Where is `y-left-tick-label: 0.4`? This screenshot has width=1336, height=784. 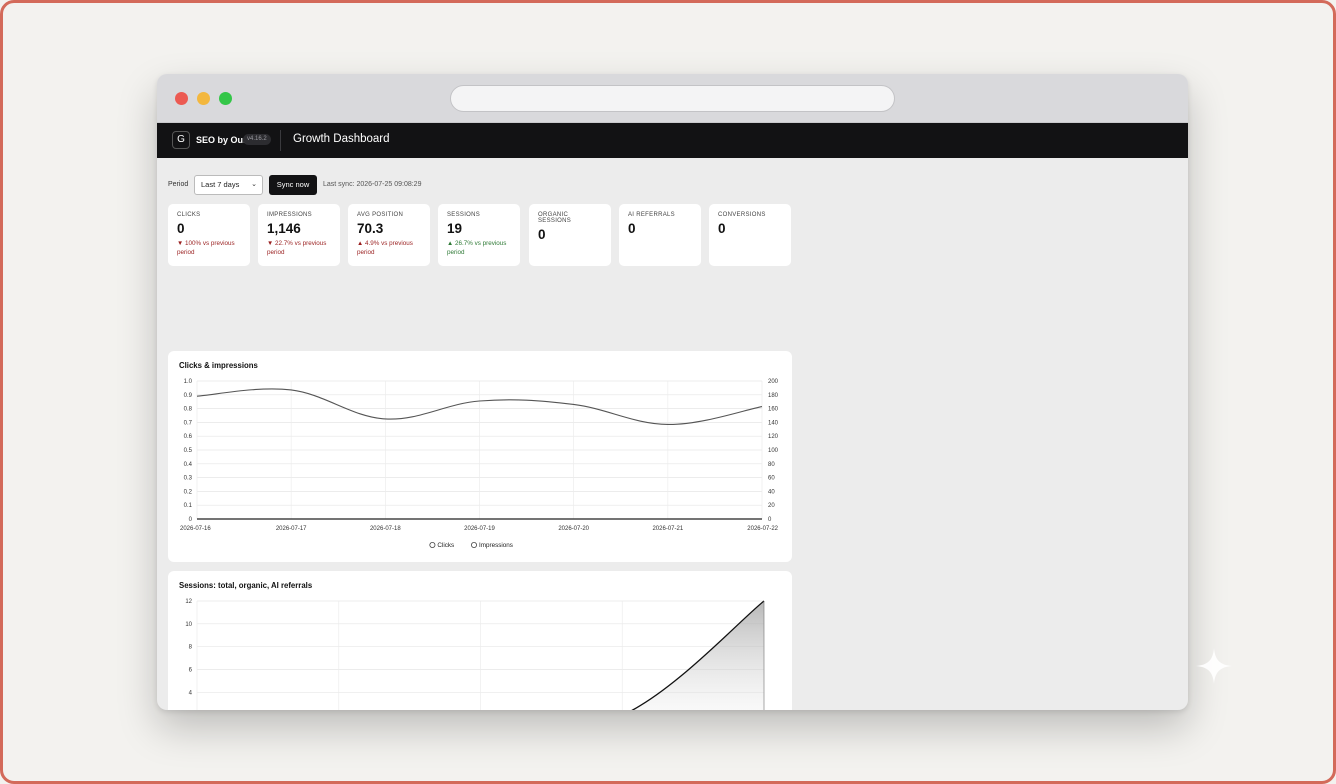
y-left-tick-label: 0.4 is located at coordinates (188, 465).